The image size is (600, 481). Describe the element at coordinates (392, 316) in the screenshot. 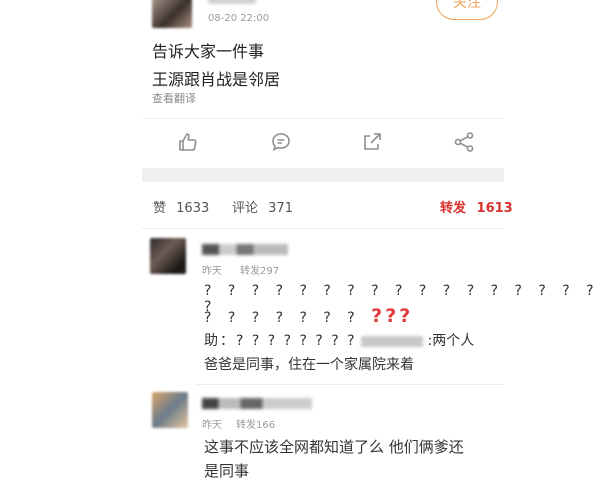

I see `comment-text-red: ???` at that location.